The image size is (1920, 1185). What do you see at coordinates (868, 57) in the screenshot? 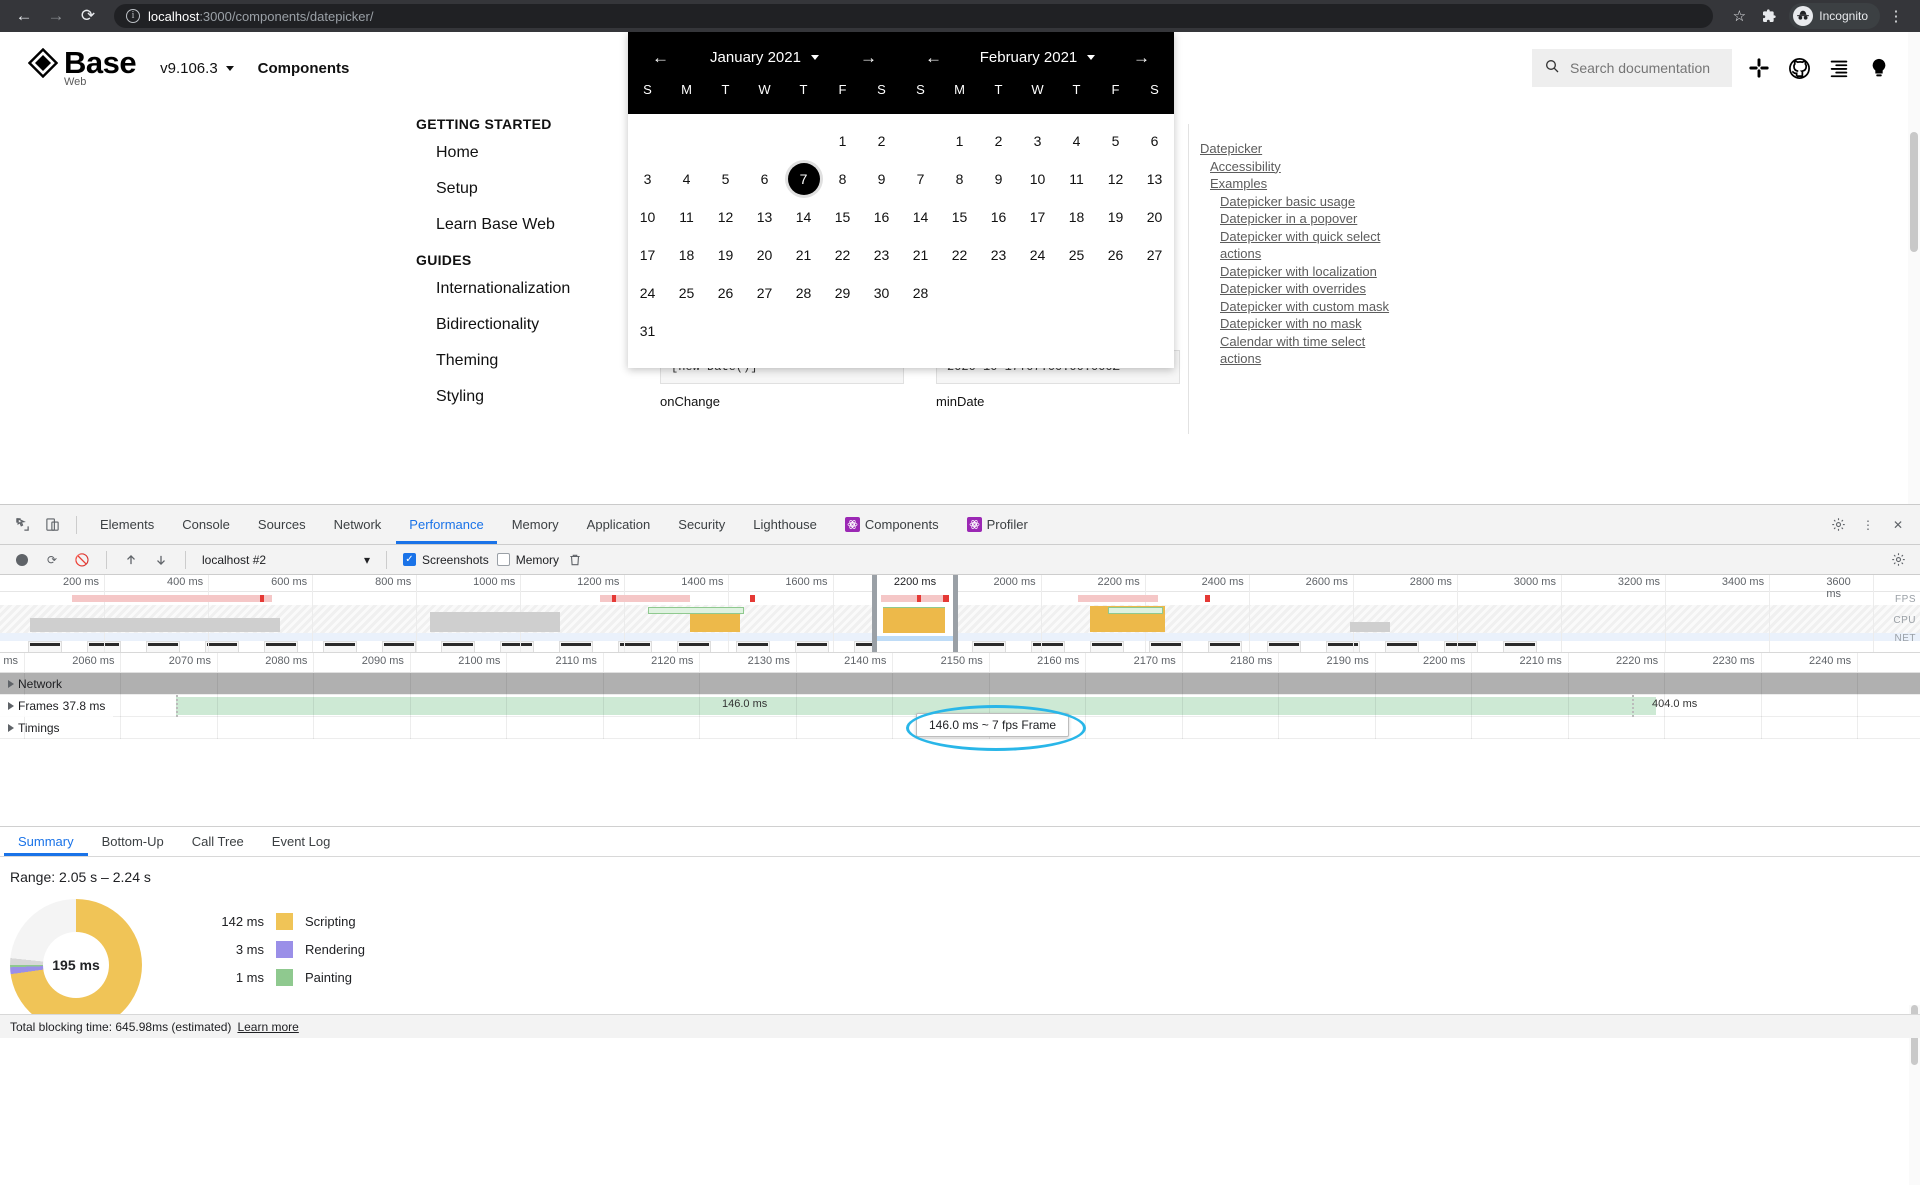
I see `next-month-icon-1: →` at bounding box center [868, 57].